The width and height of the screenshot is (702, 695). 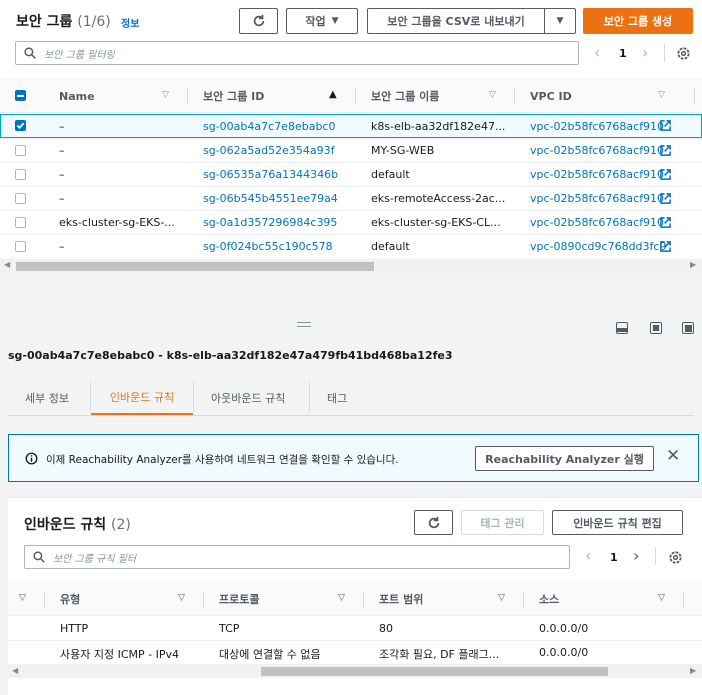 I want to click on refresh-icon, so click(x=258, y=20).